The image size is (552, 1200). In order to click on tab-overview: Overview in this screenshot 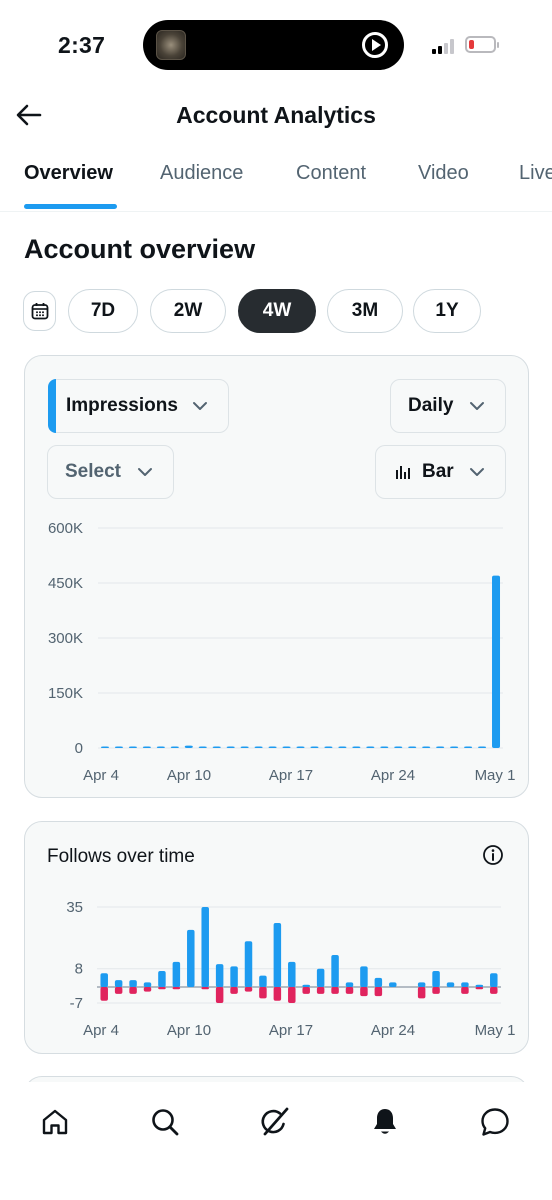, I will do `click(68, 173)`.